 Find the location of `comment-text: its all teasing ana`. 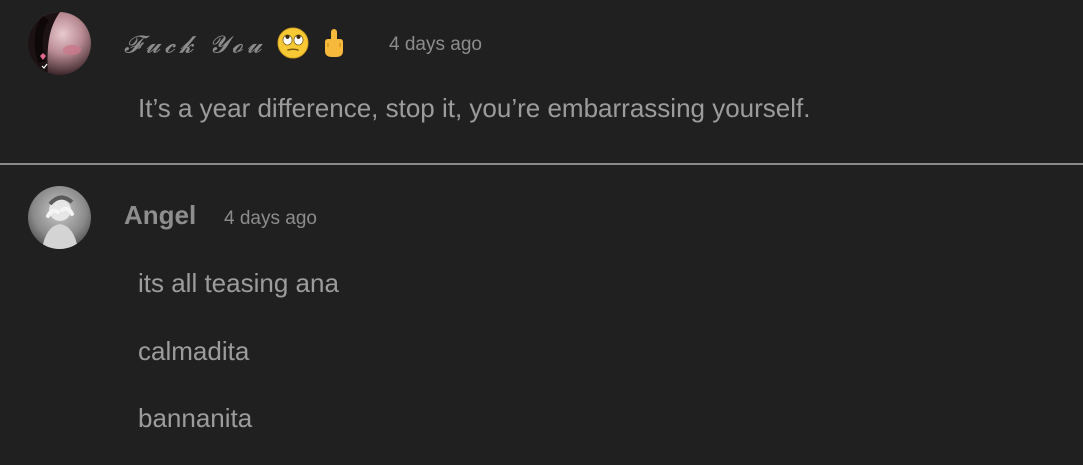

comment-text: its all teasing ana is located at coordinates (238, 283).